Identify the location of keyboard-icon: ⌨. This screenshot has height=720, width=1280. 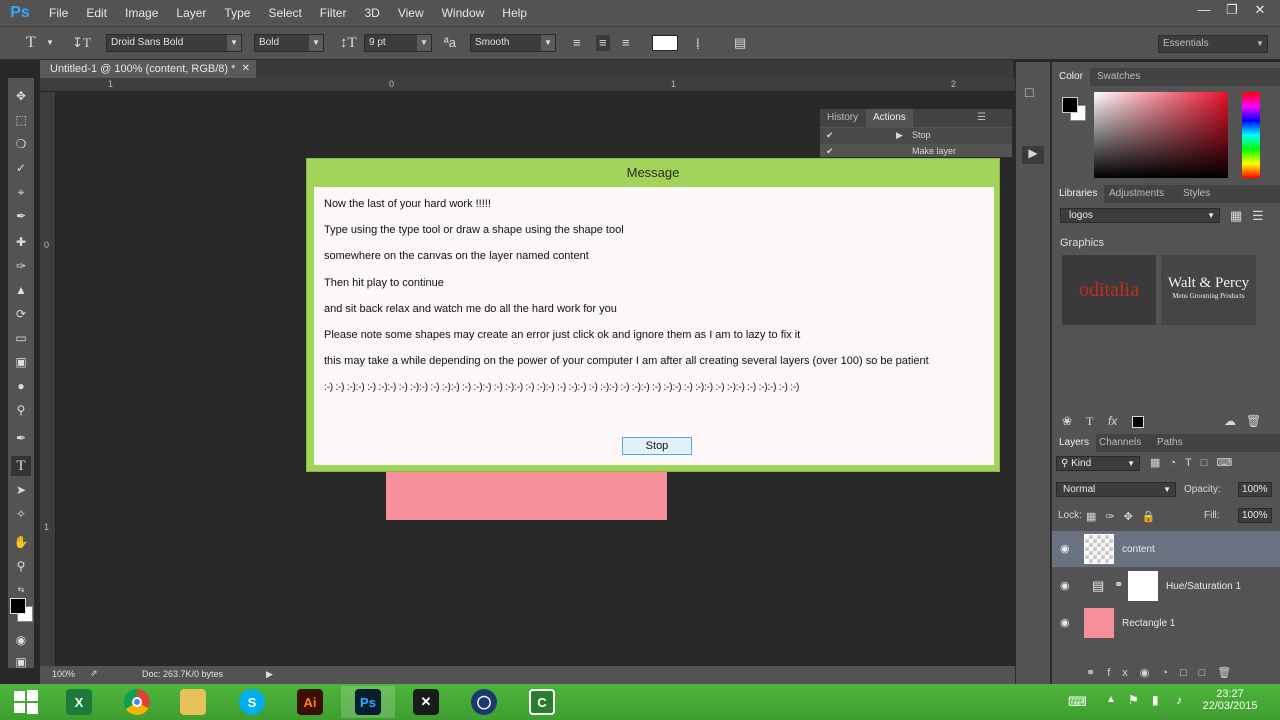
(1077, 702).